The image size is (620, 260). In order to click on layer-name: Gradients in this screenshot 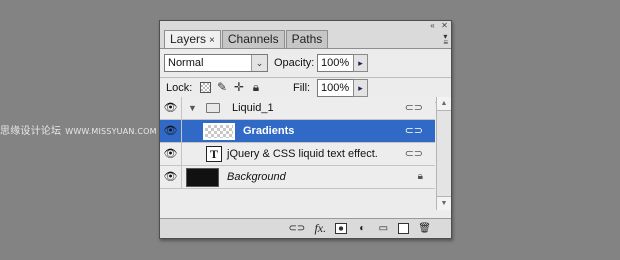, I will do `click(269, 131)`.